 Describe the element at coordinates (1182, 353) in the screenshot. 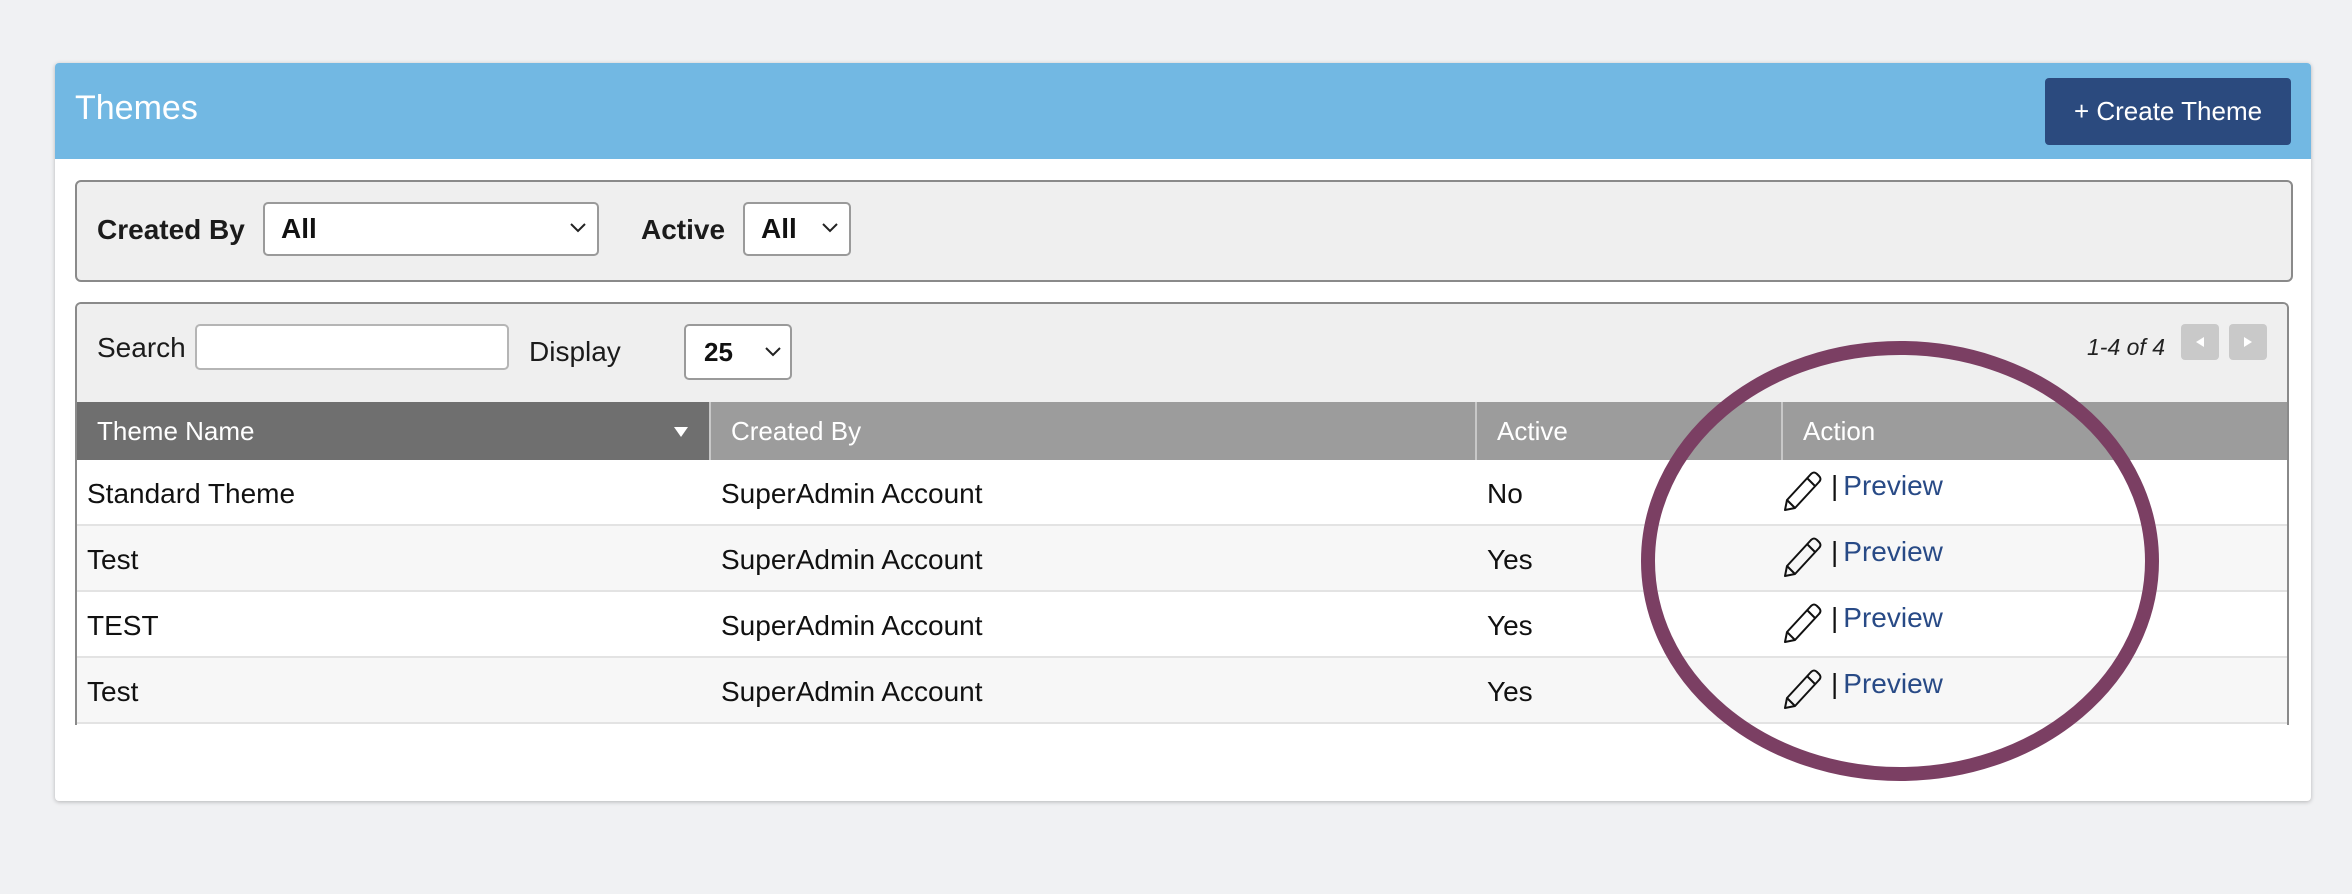

I see `list-toolbar: Search Display 25 1-4 of 4` at that location.